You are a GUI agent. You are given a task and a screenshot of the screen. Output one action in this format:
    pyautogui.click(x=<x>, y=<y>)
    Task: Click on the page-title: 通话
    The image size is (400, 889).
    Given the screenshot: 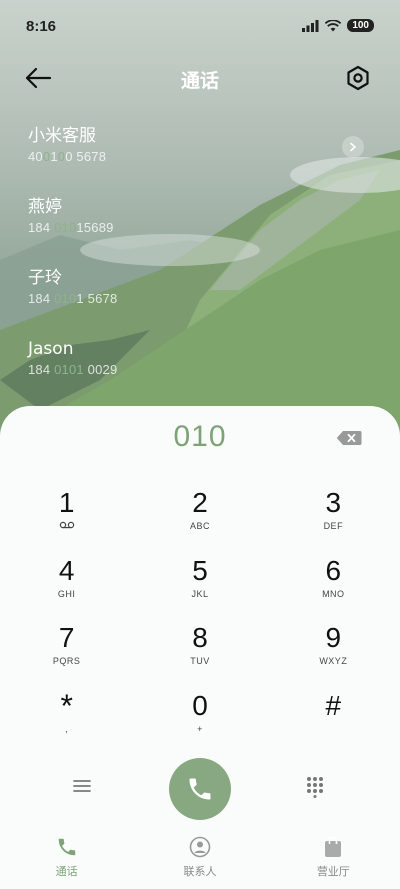 What is the action you would take?
    pyautogui.click(x=199, y=81)
    